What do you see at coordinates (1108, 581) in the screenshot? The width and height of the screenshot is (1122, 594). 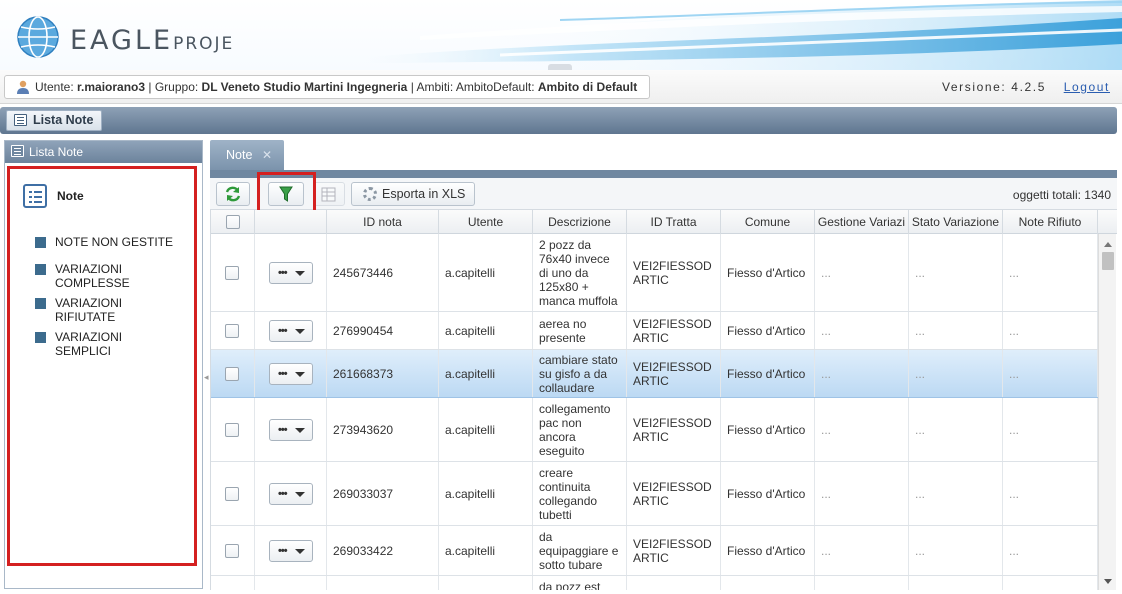 I see `scroll-down-icon` at bounding box center [1108, 581].